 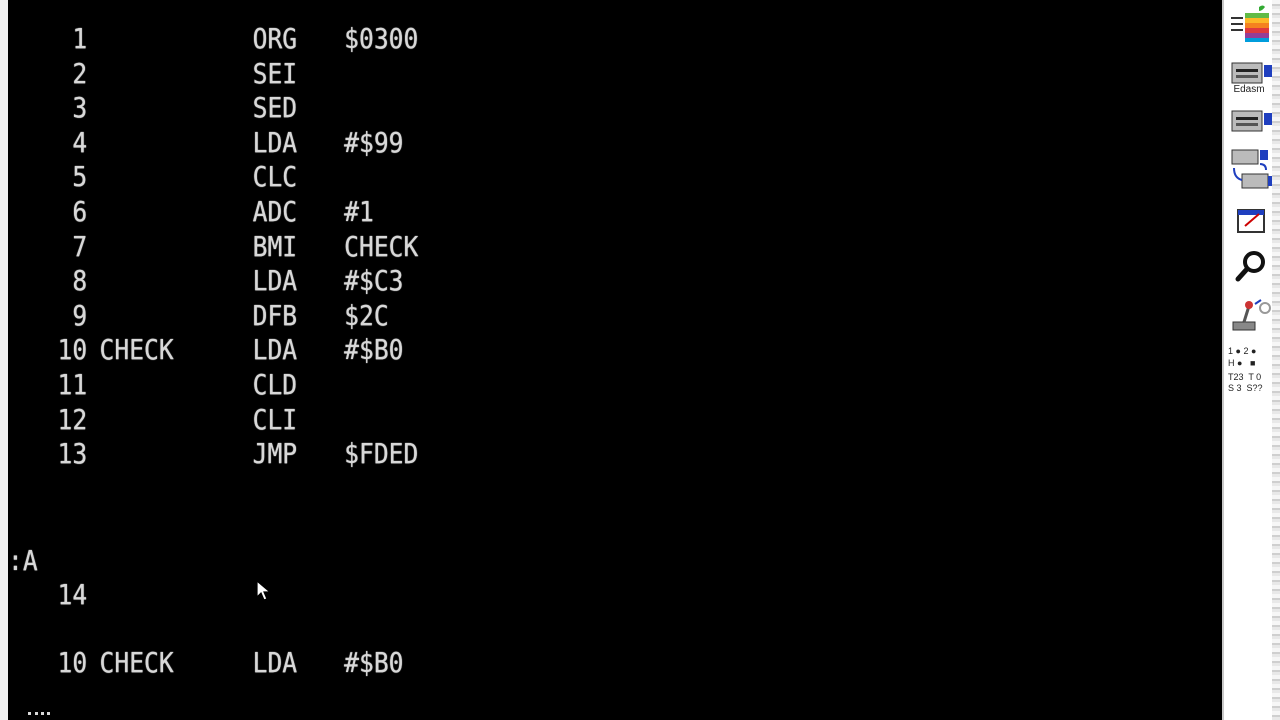 I want to click on status-row: S 3 S??, so click(x=1245, y=388).